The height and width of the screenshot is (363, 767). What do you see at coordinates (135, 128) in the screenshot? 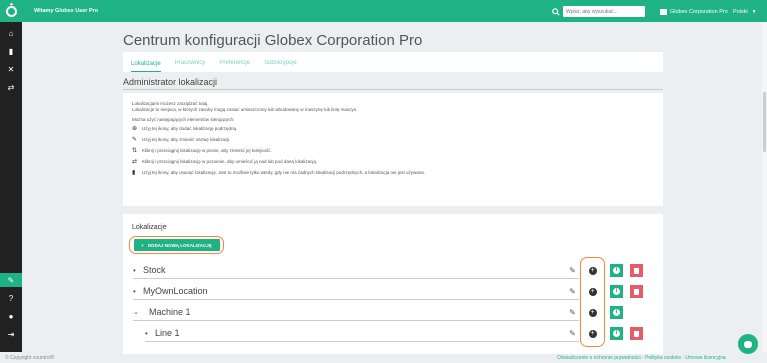
I see `add-circle-icon: ⊕` at bounding box center [135, 128].